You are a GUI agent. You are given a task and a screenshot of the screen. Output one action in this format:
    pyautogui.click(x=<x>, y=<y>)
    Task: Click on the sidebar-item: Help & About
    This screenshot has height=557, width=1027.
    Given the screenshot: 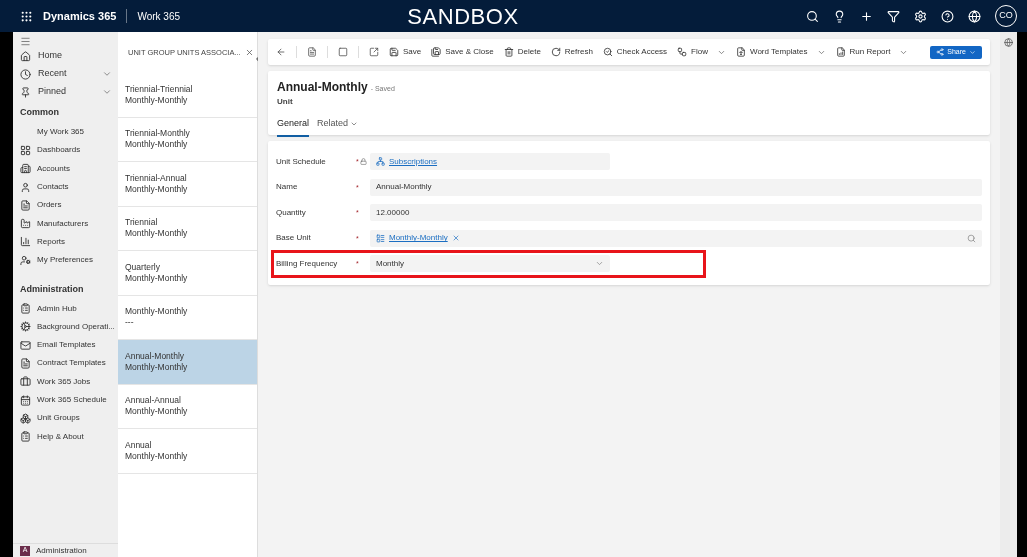 What is the action you would take?
    pyautogui.click(x=65, y=436)
    